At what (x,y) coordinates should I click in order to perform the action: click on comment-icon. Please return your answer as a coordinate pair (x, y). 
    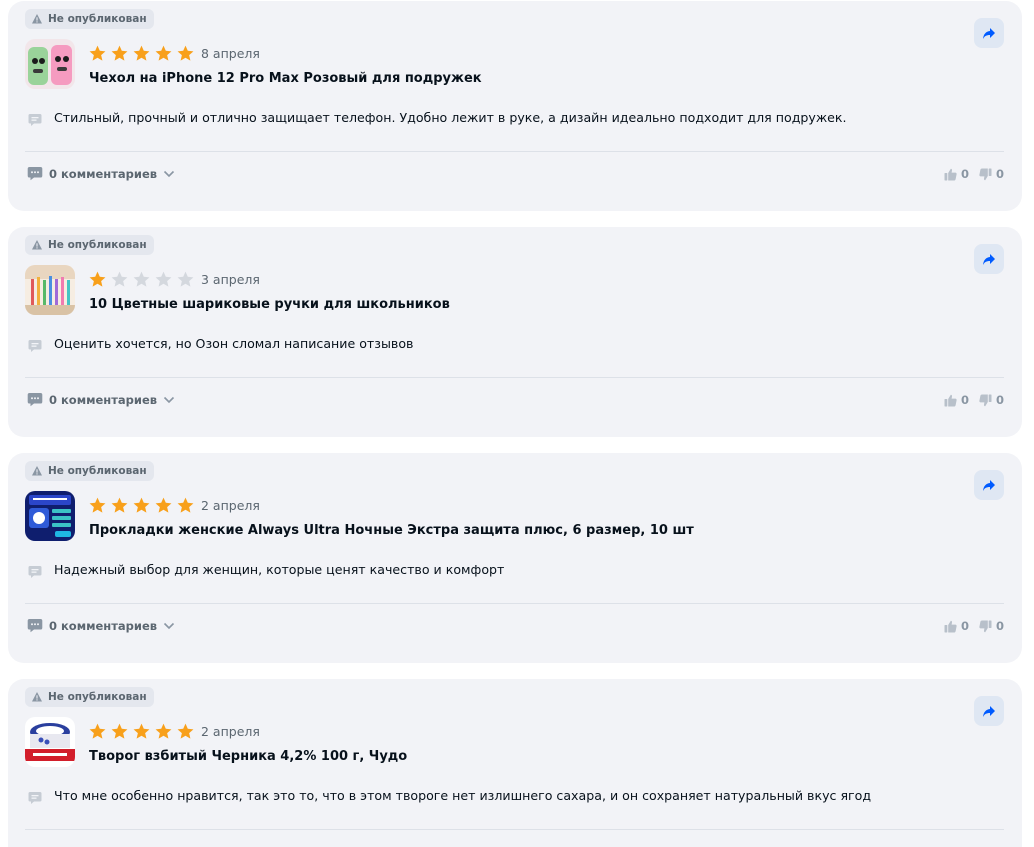
    Looking at the image, I should click on (35, 174).